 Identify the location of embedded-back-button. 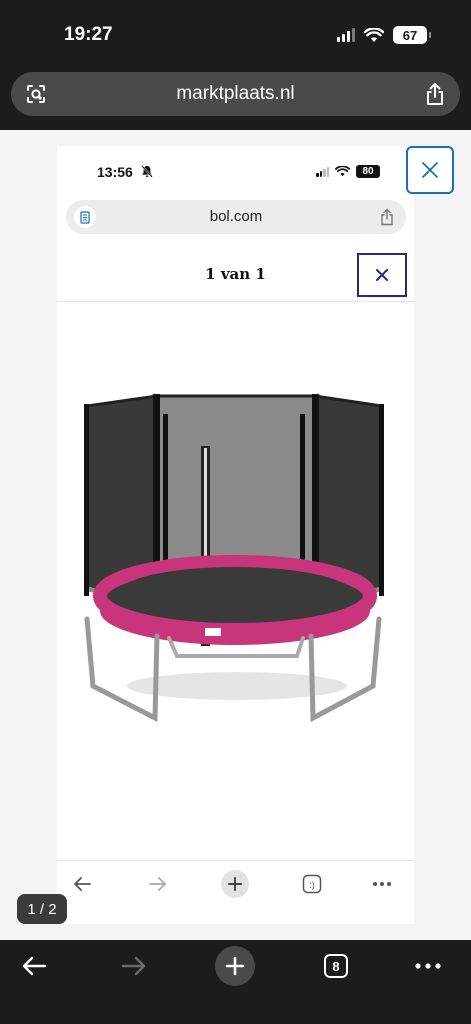
(82, 884).